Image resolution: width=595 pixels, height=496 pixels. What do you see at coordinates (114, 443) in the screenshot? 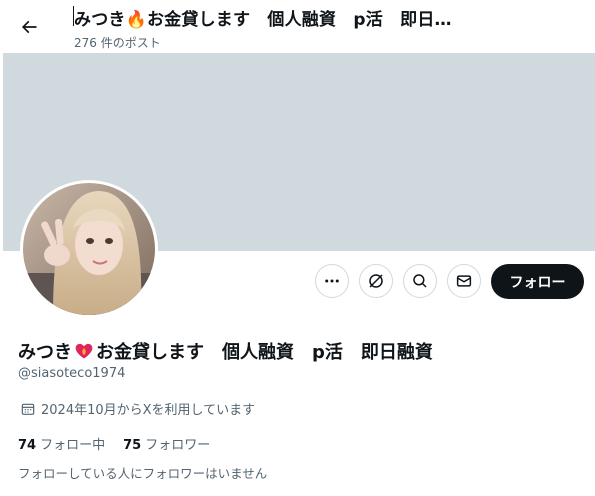
I see `follow-stats: 74 フォロー中 75 フォロワー` at bounding box center [114, 443].